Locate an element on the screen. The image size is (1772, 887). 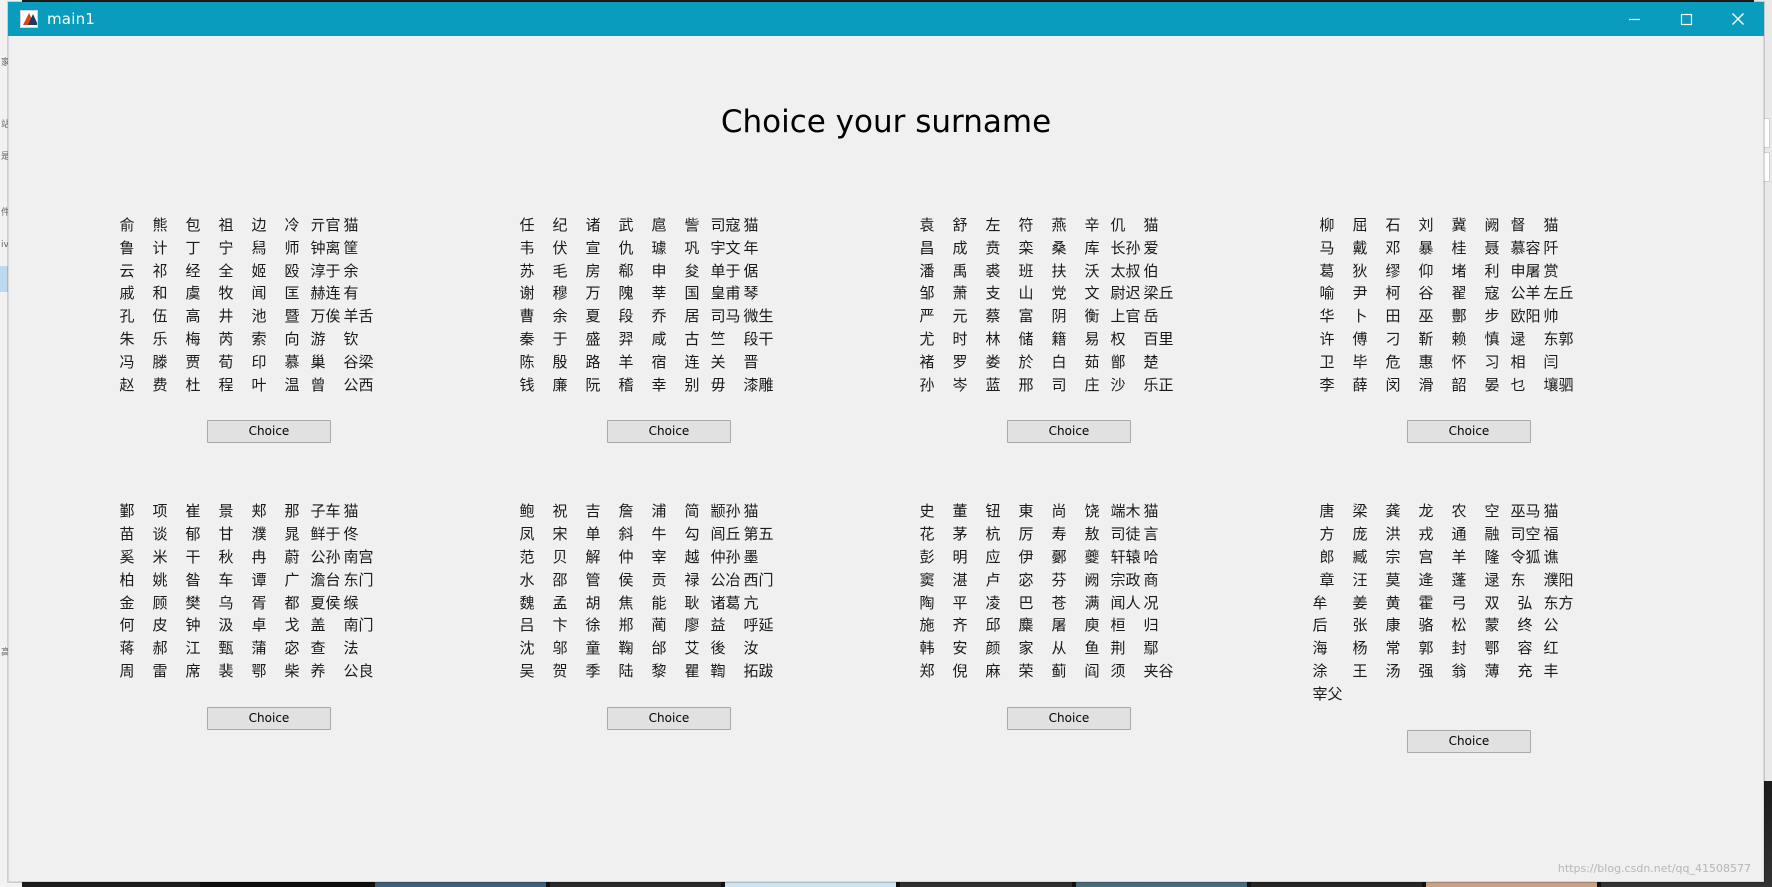
surname-cell: 柏 is located at coordinates (127, 579).